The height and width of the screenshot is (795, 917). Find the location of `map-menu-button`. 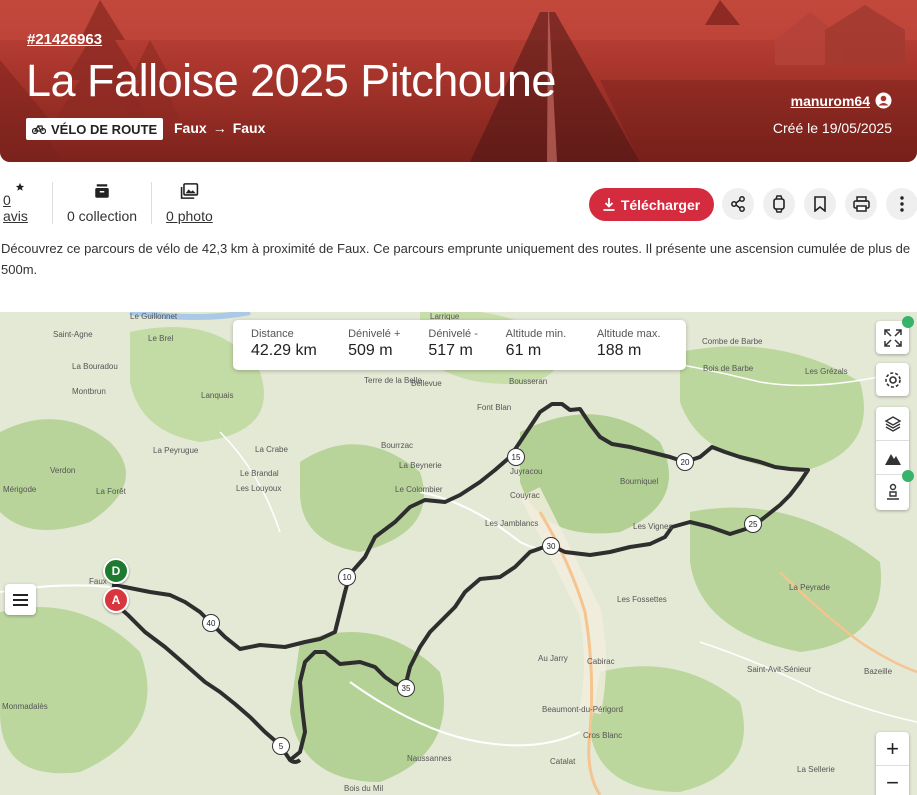

map-menu-button is located at coordinates (20, 599).